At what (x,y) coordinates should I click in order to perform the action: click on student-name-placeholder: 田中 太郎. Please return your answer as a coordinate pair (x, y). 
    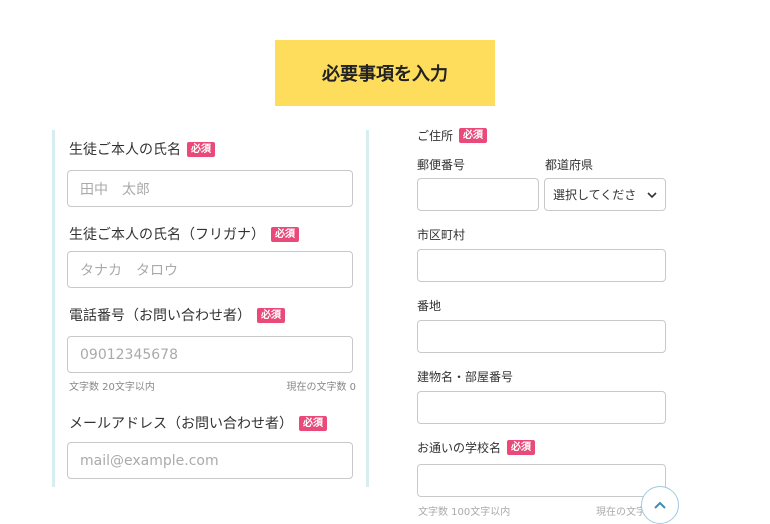
    Looking at the image, I should click on (115, 189).